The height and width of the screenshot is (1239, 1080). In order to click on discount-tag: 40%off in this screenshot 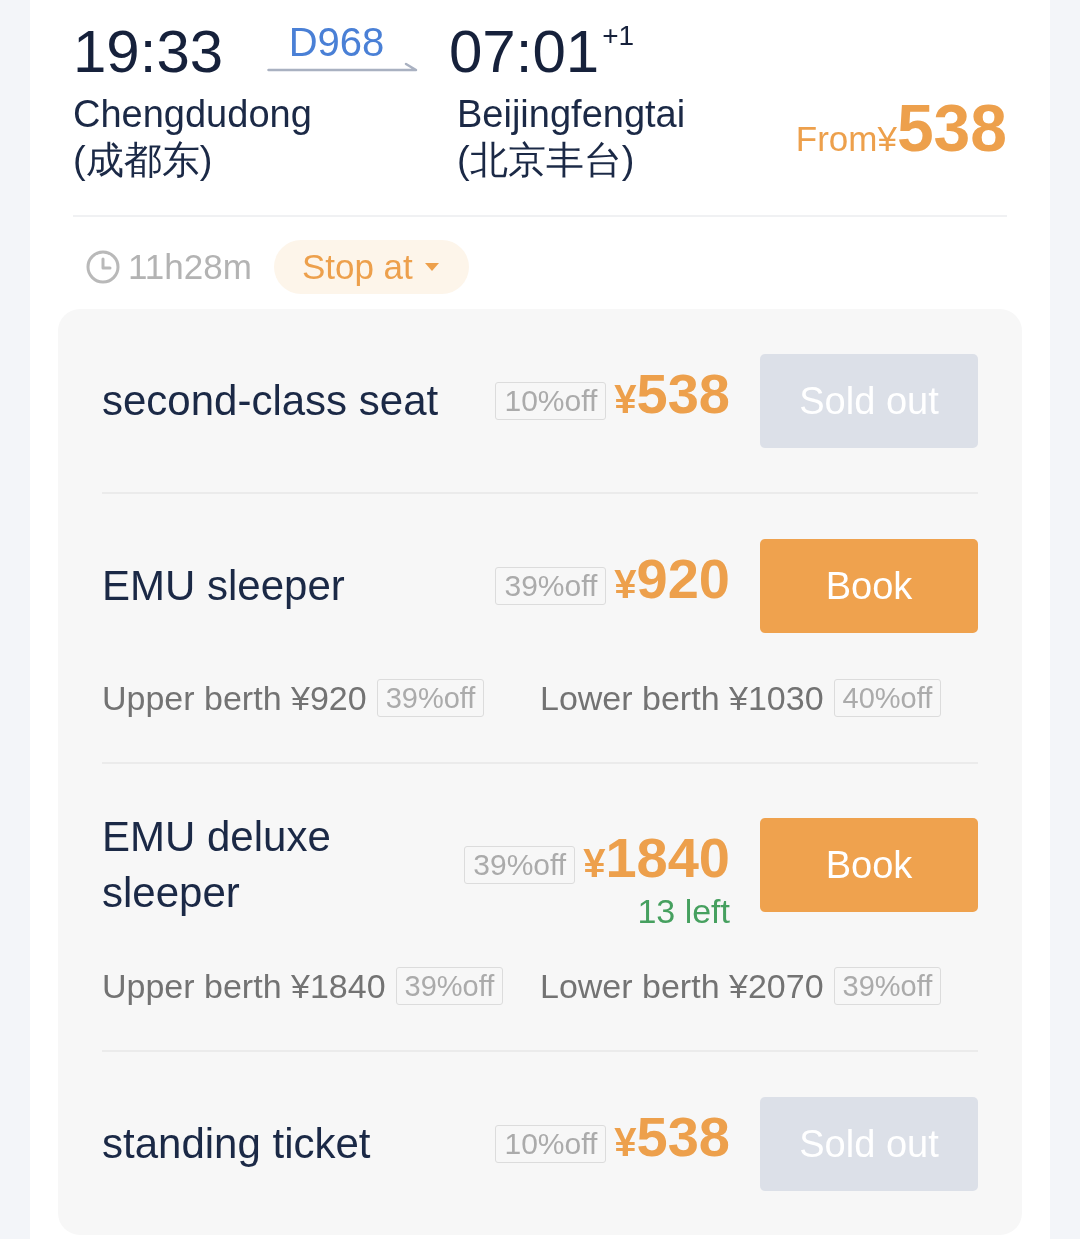, I will do `click(887, 698)`.